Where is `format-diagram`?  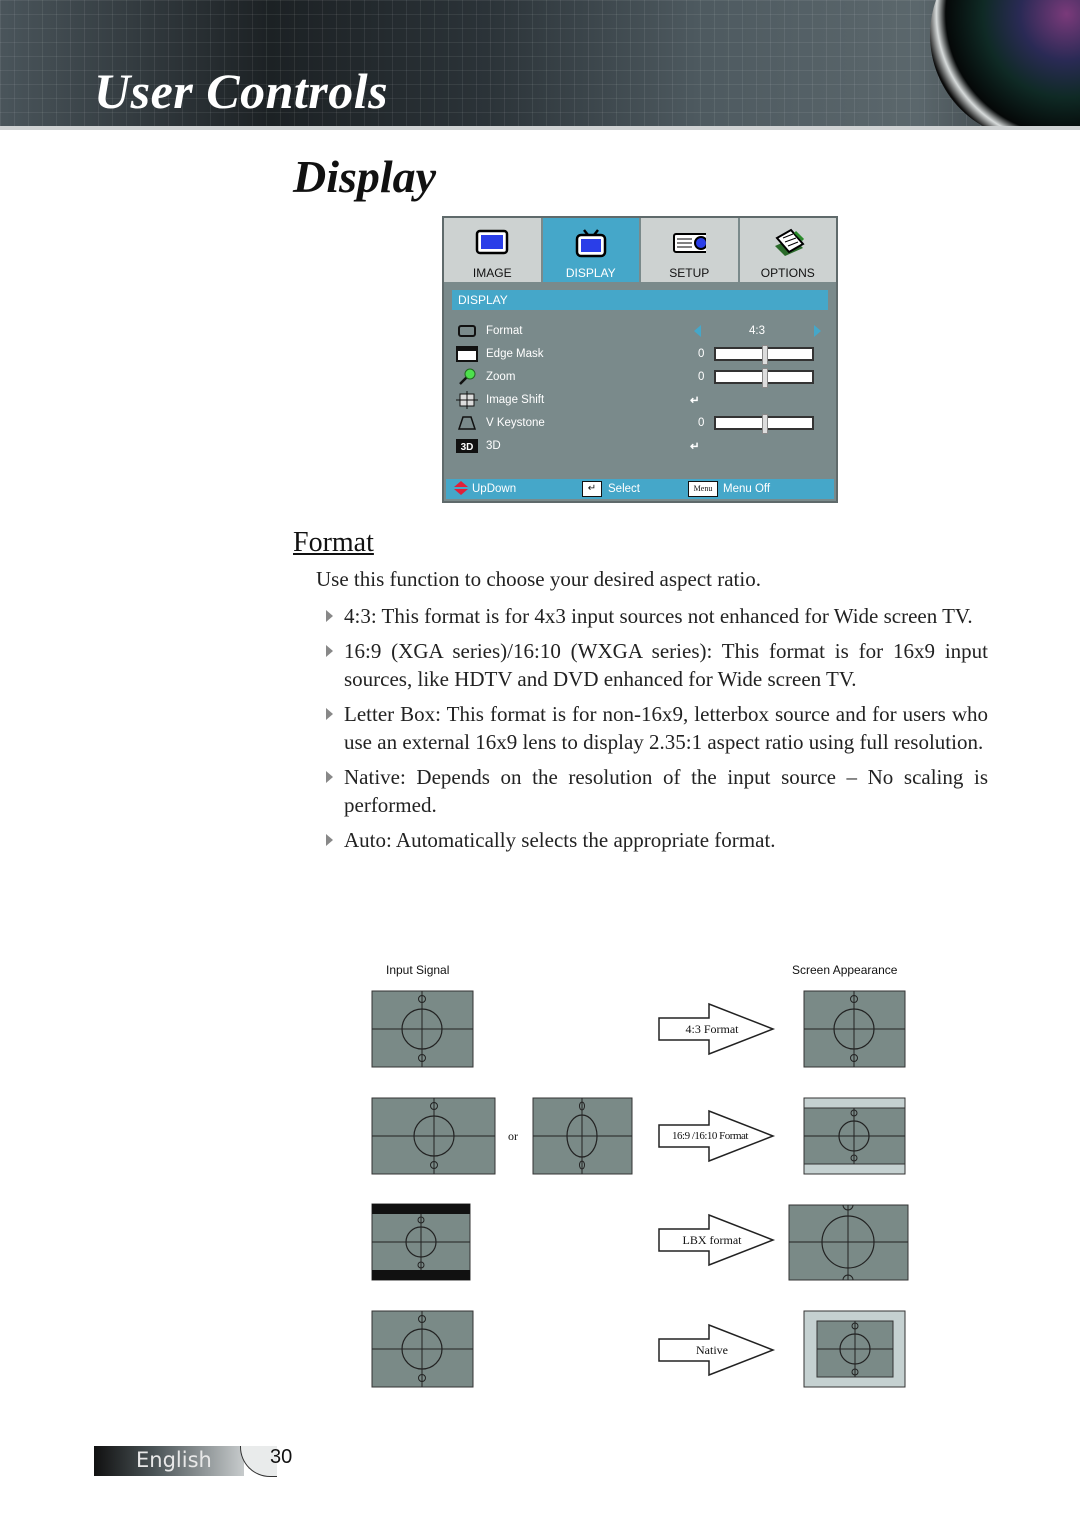 format-diagram is located at coordinates (640, 1189).